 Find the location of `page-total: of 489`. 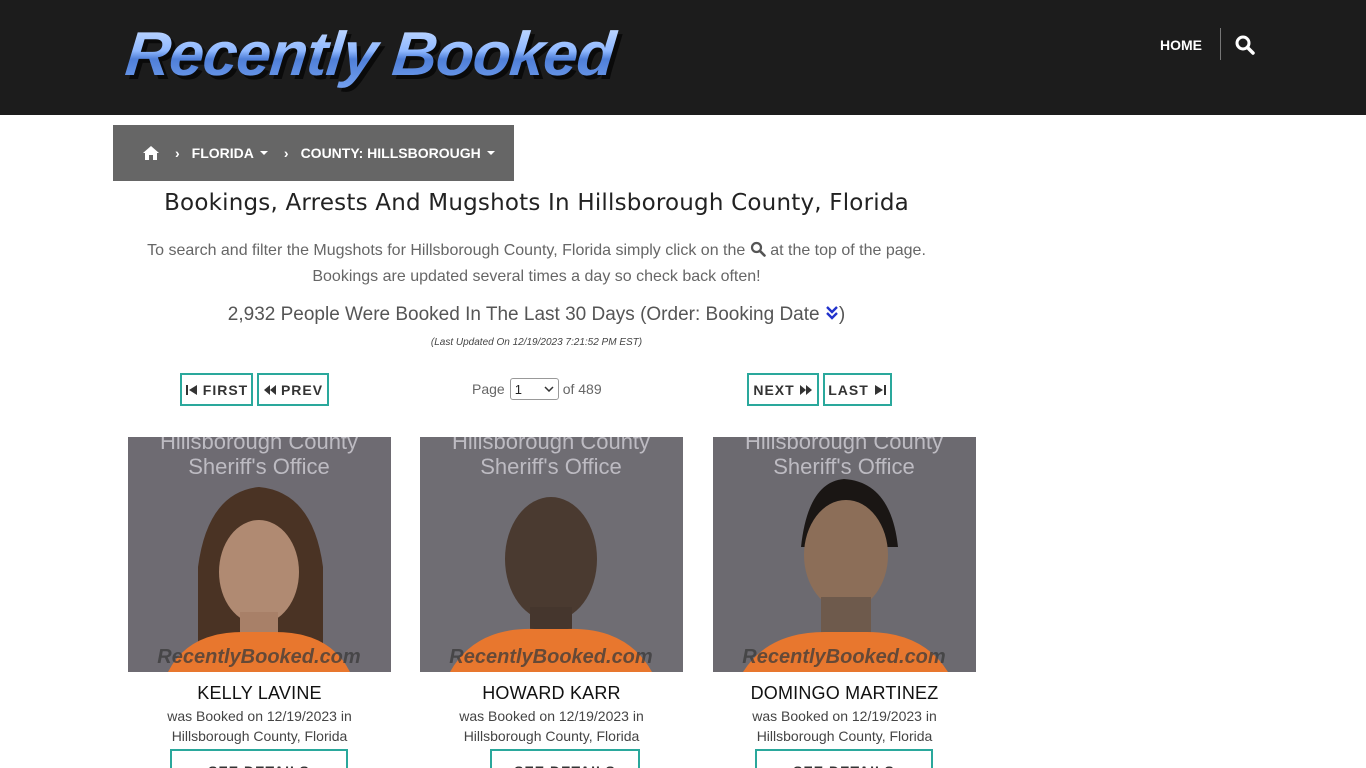

page-total: of 489 is located at coordinates (582, 389).